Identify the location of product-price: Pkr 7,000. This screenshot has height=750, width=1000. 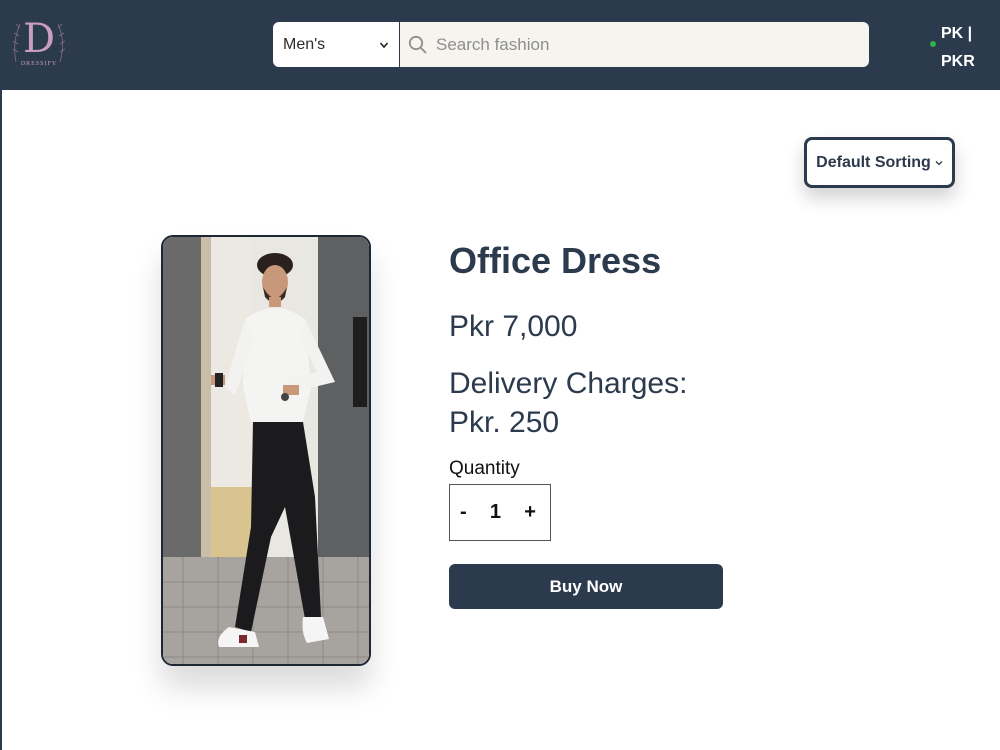
(513, 326).